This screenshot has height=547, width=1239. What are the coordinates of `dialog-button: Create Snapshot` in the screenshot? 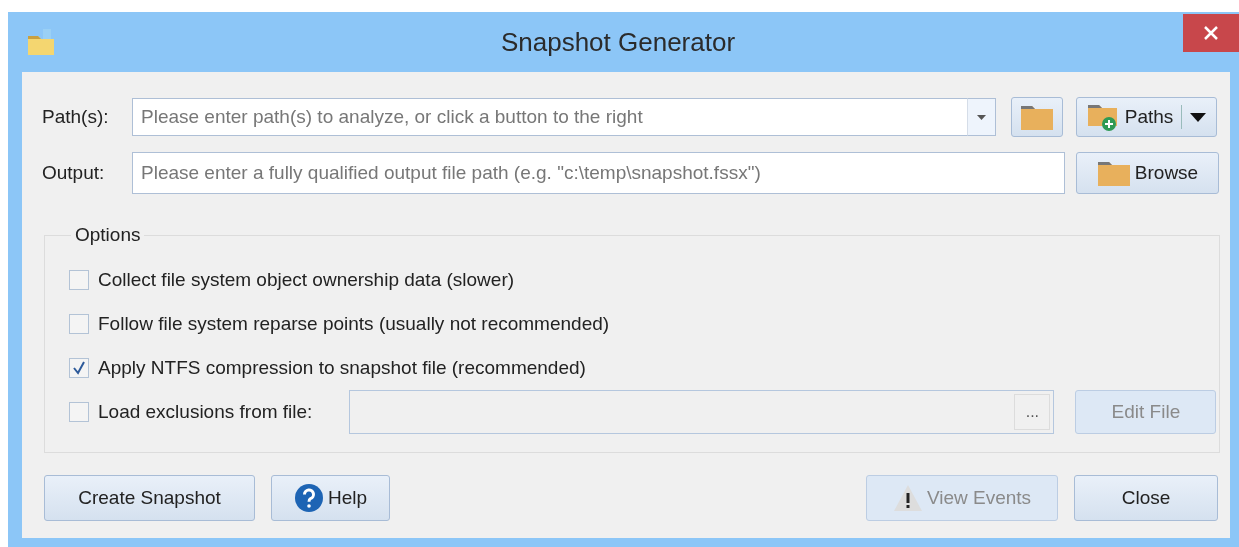 It's located at (149, 498).